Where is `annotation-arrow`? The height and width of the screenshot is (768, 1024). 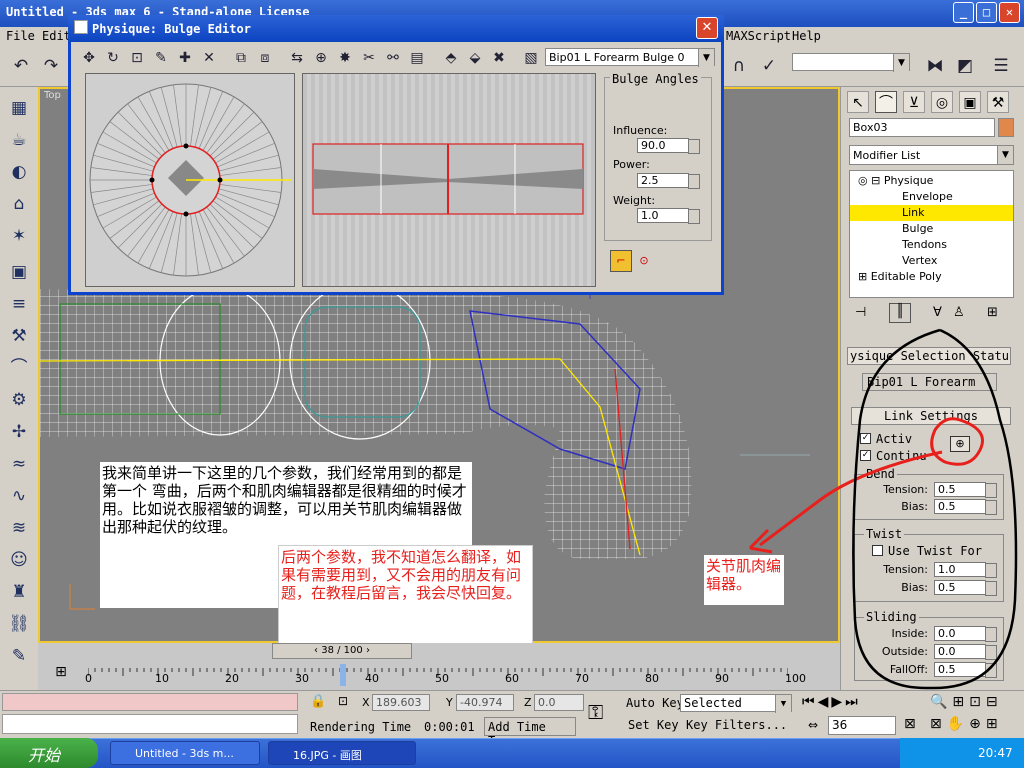 annotation-arrow is located at coordinates (851, 498).